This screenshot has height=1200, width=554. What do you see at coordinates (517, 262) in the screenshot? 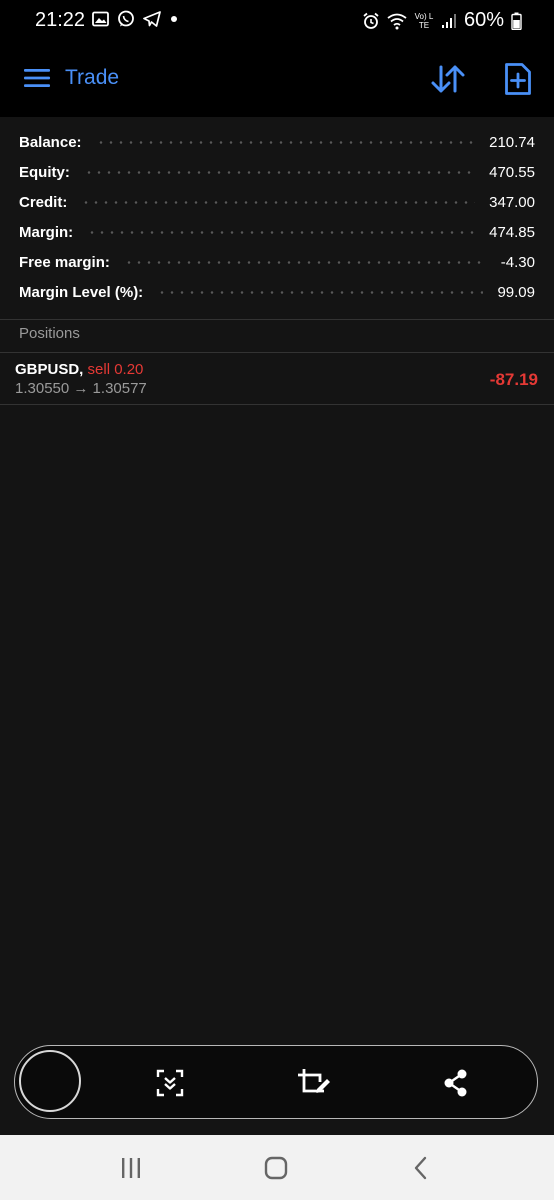
I see `summary-value: -4.30` at bounding box center [517, 262].